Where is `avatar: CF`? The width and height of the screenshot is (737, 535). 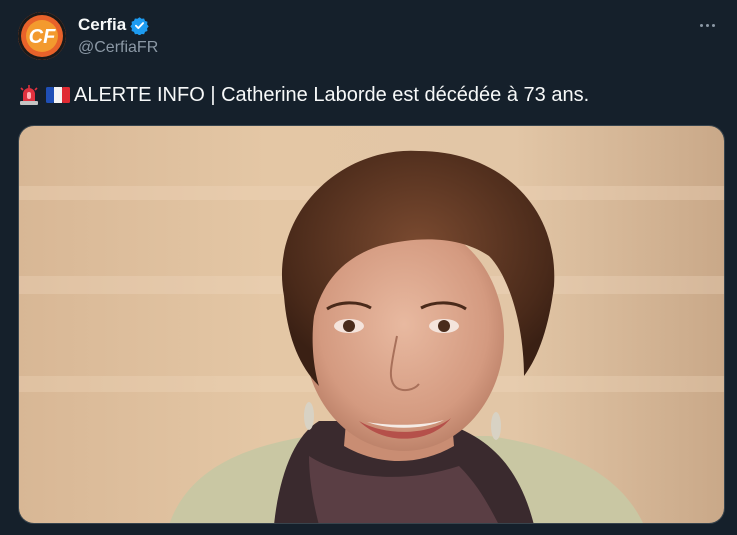 avatar: CF is located at coordinates (42, 36).